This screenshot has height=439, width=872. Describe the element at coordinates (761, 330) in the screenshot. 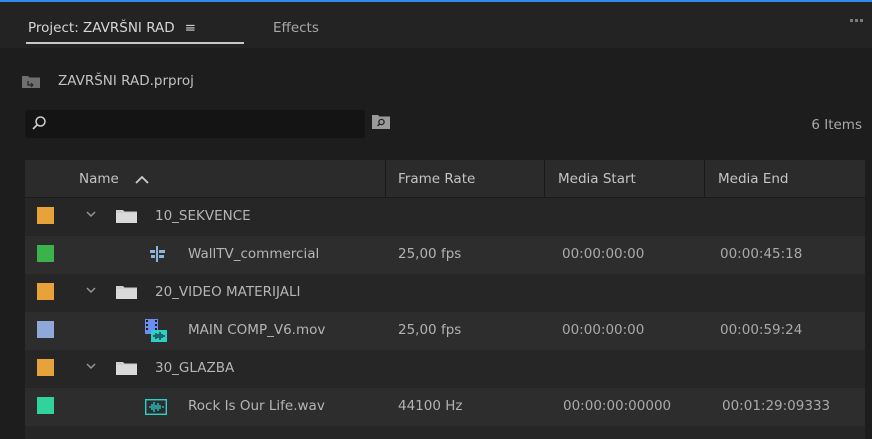

I see `media-end-cell: 00:00:59:24` at that location.